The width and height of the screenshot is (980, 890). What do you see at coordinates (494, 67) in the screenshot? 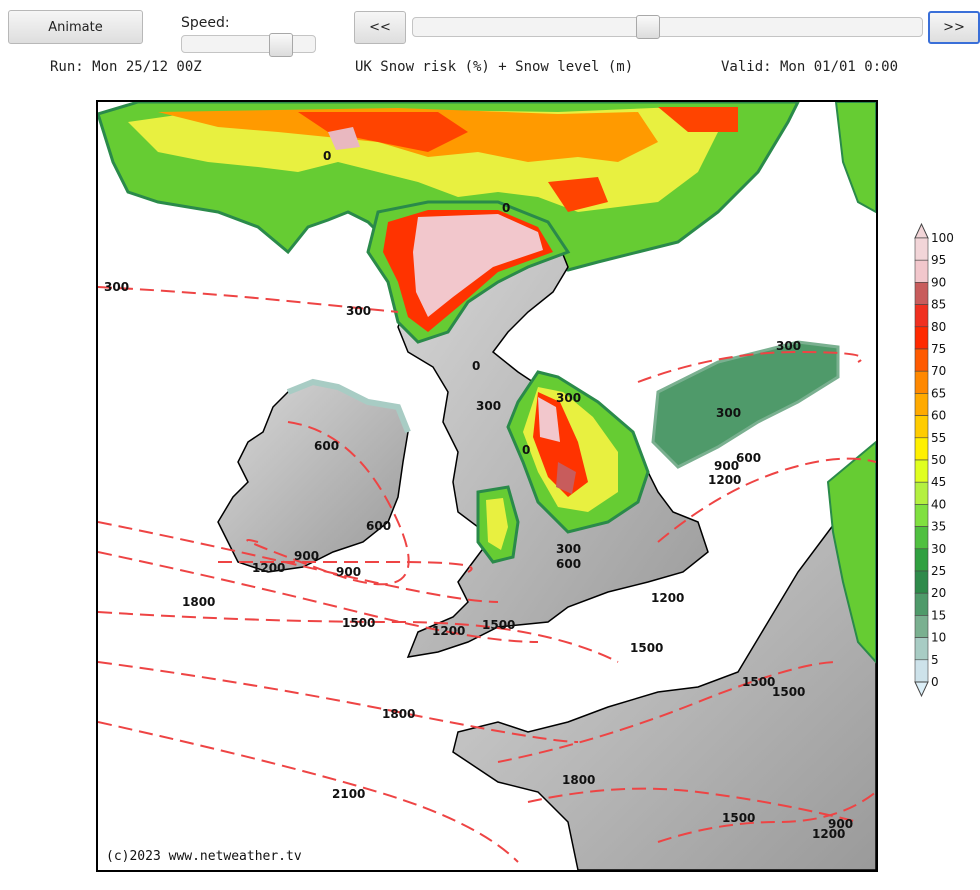
I see `chart-title: UK Snow risk (%) + Snow level (m)` at bounding box center [494, 67].